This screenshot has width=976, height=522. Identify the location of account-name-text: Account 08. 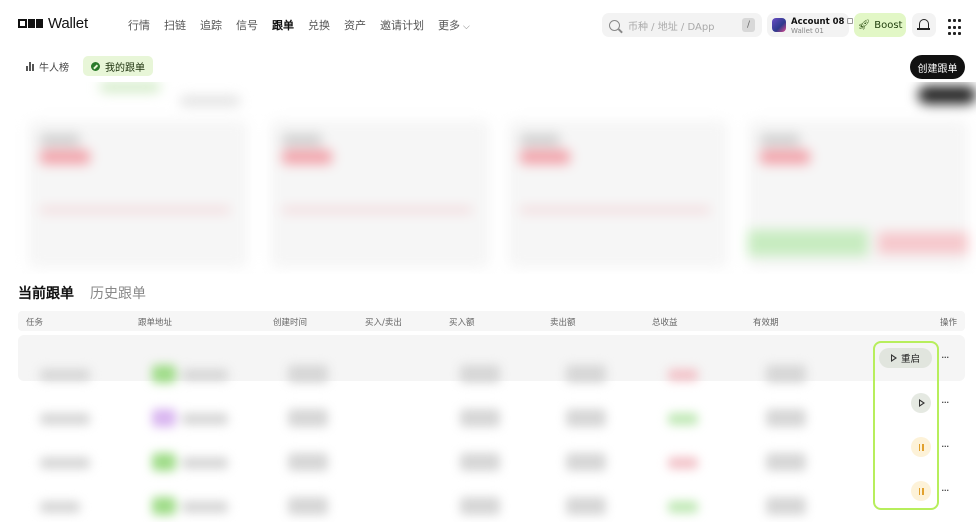
(818, 22).